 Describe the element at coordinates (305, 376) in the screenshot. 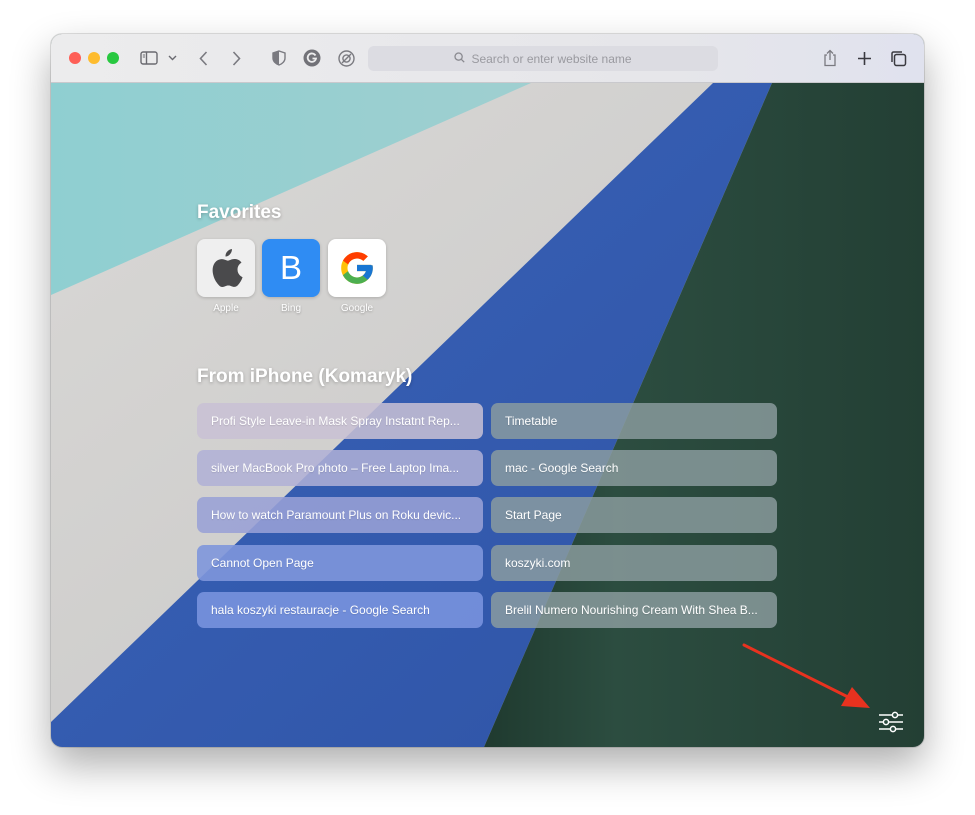

I see `icloud-tabs-title: From iPhone (Komaryk)` at that location.